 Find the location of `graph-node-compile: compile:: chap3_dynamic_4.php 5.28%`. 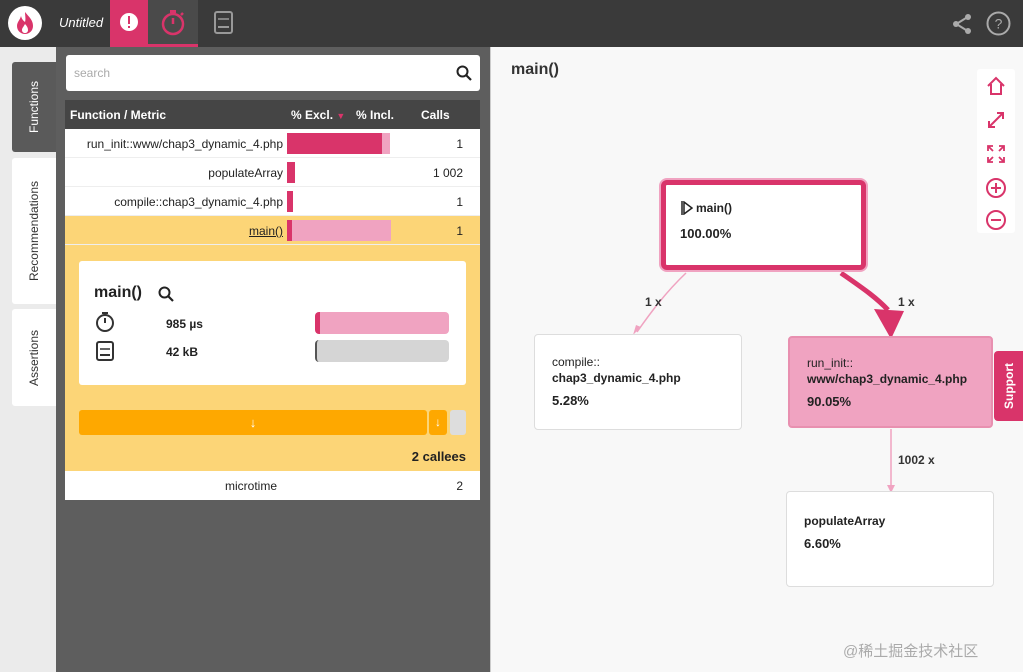

graph-node-compile: compile:: chap3_dynamic_4.php 5.28% is located at coordinates (638, 382).